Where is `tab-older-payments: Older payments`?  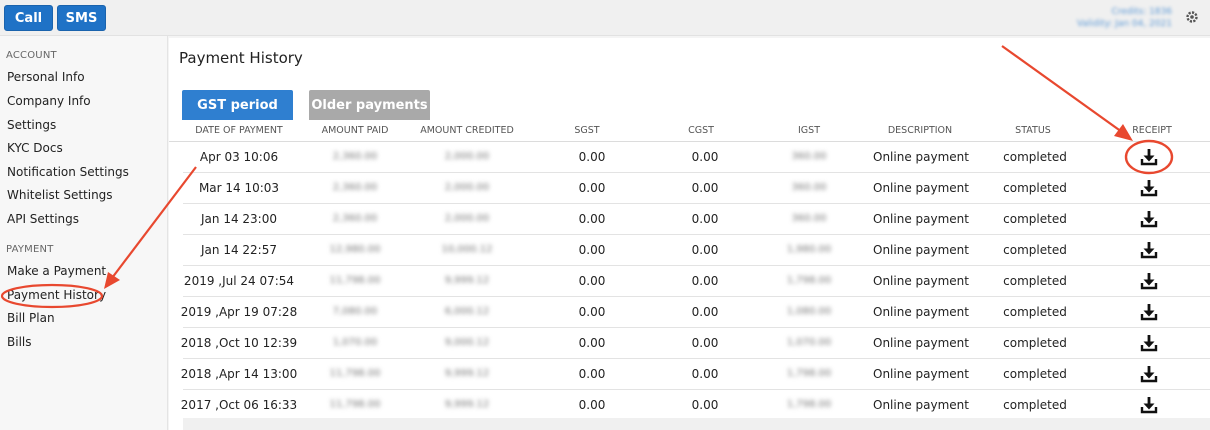
tab-older-payments: Older payments is located at coordinates (369, 105).